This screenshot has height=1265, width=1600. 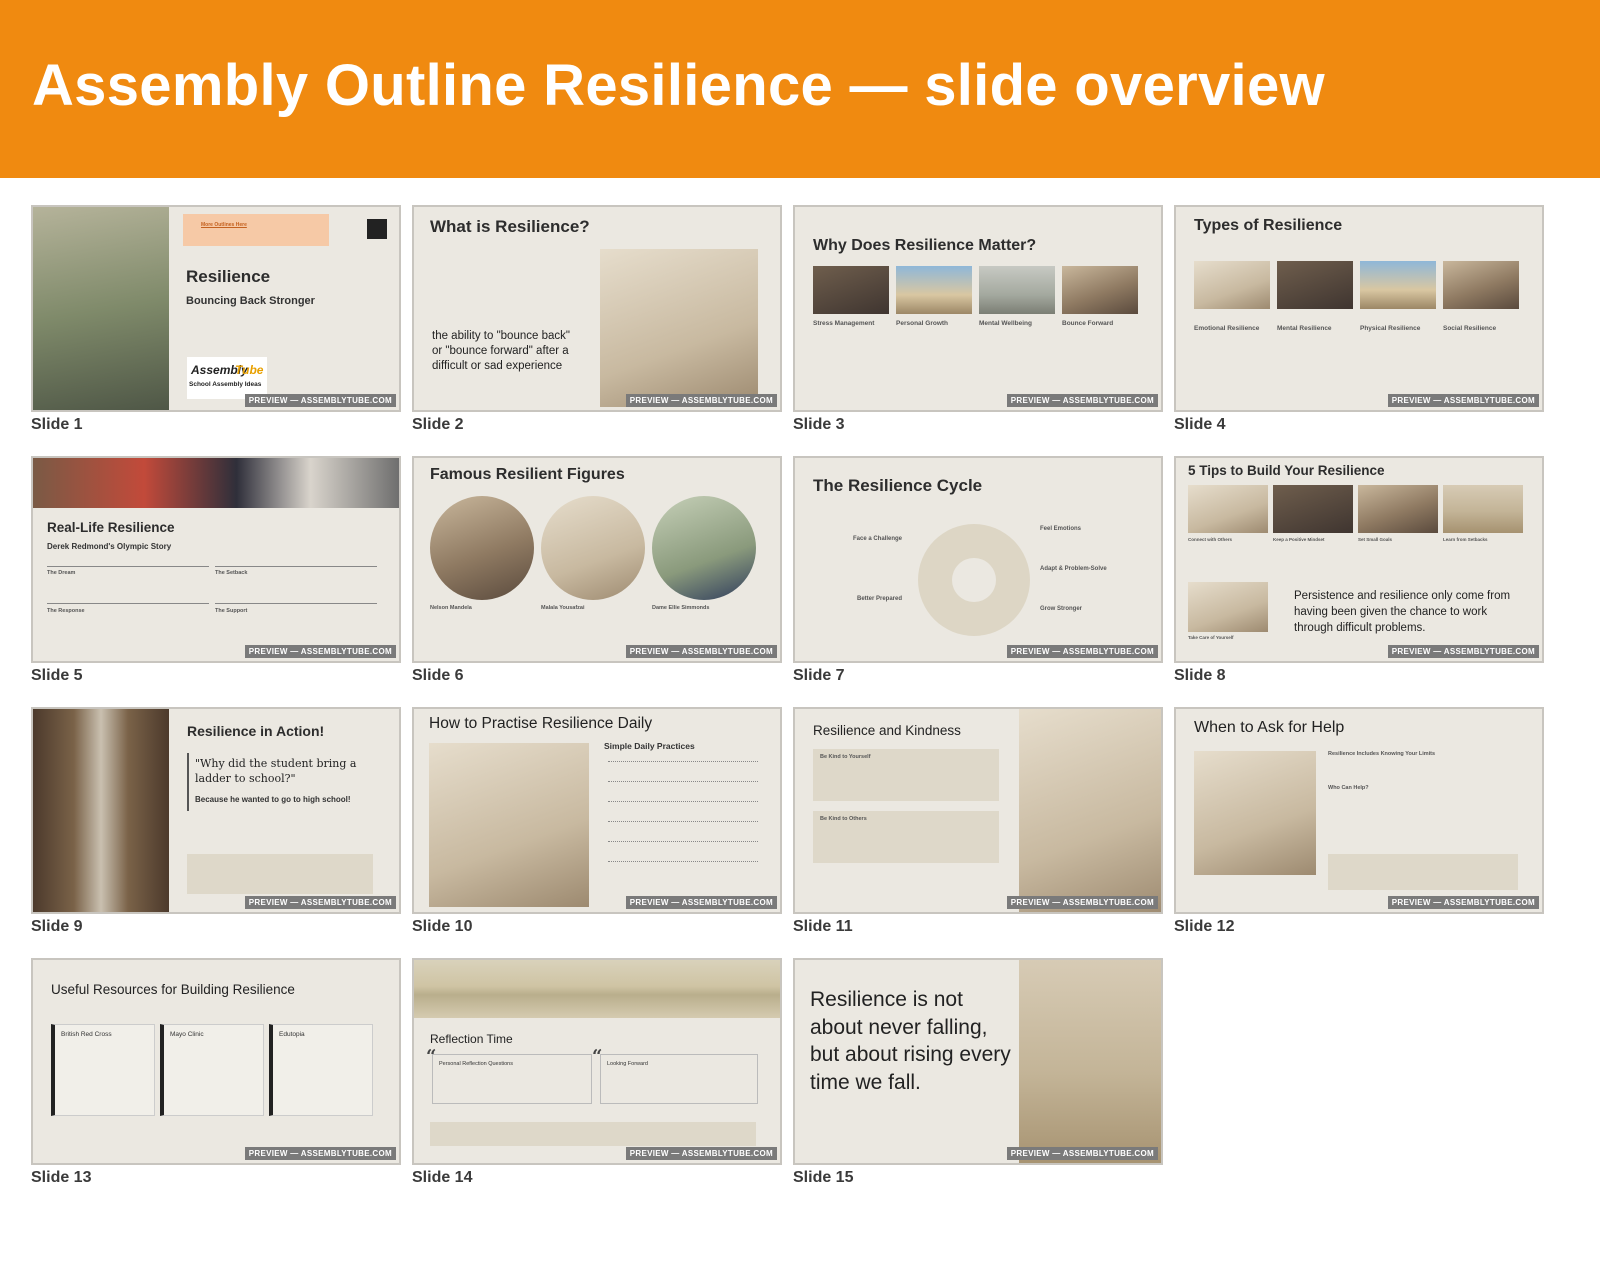 What do you see at coordinates (1375, 539) in the screenshot?
I see `item-label: Set Small Goals` at bounding box center [1375, 539].